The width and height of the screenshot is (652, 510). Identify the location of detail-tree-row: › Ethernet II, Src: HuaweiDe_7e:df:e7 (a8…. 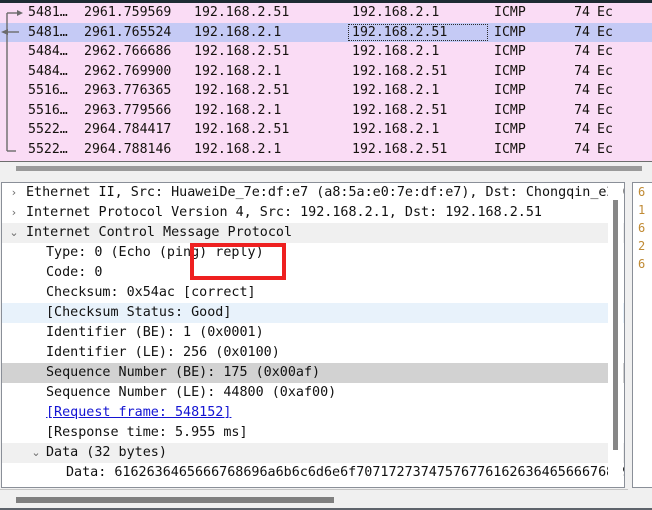
(313, 193).